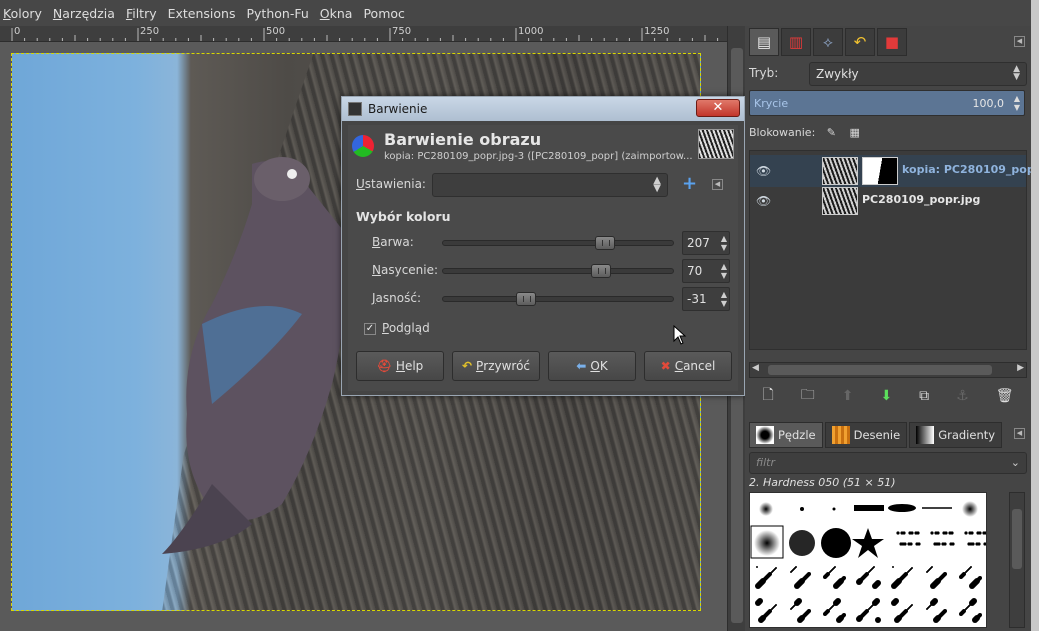 This screenshot has height=631, width=1039. What do you see at coordinates (1019, 433) in the screenshot?
I see `brush-tab-menu-icon: ◀` at bounding box center [1019, 433].